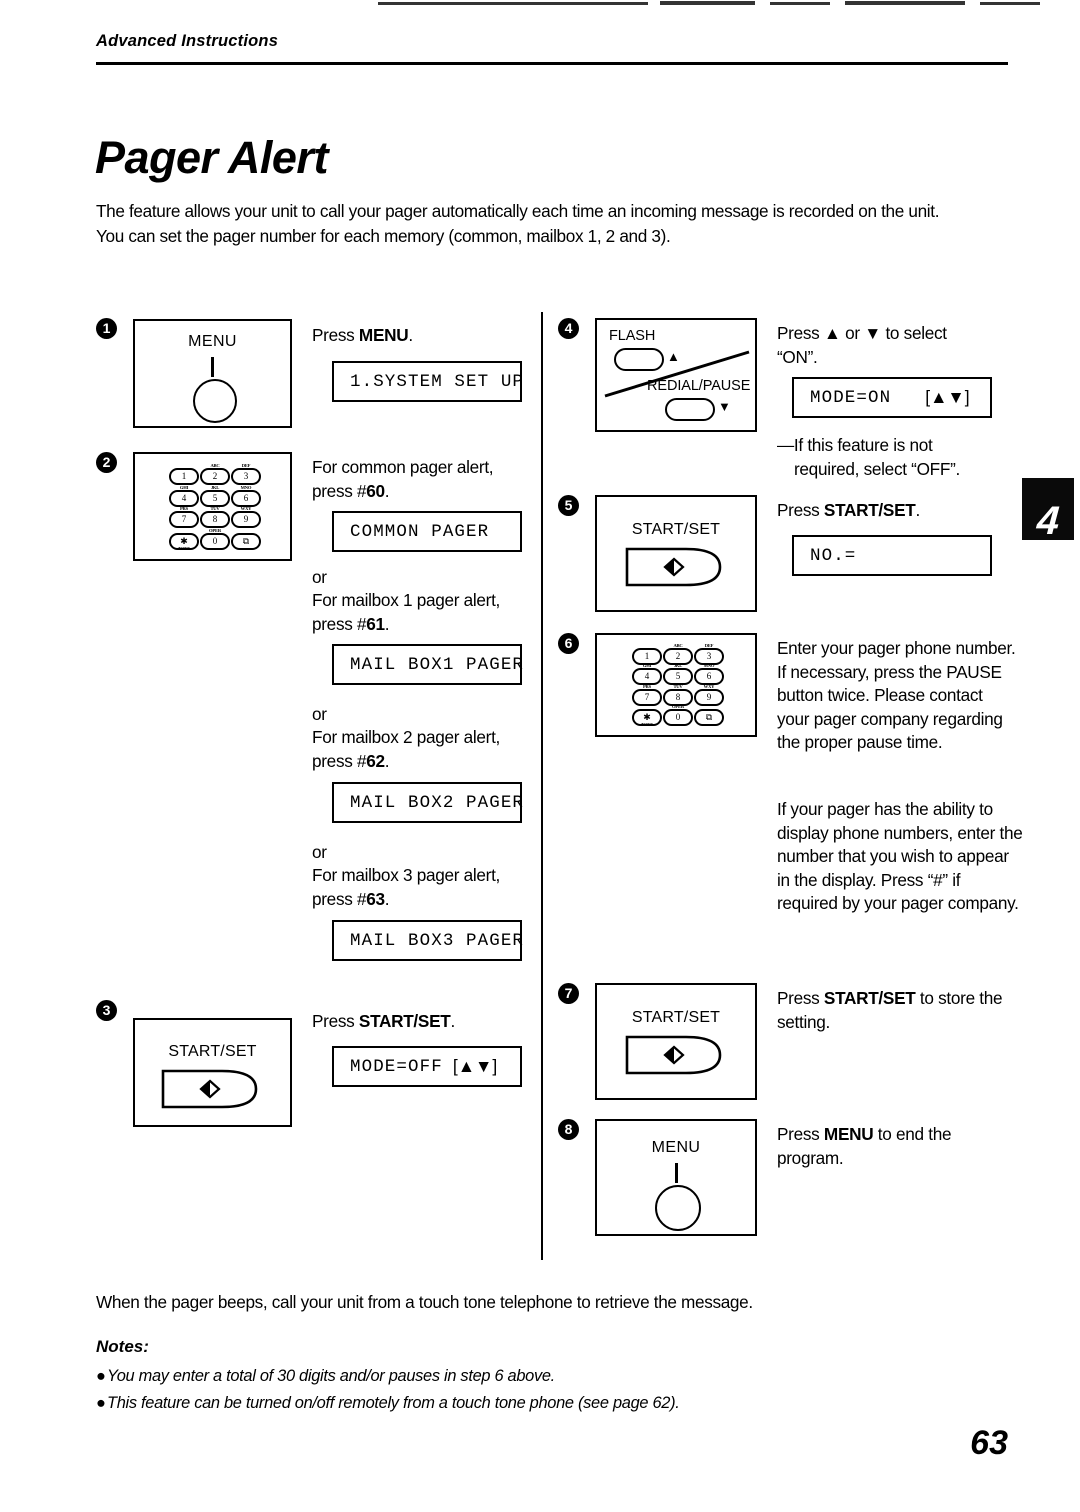 This screenshot has width=1080, height=1512. Describe the element at coordinates (568, 328) in the screenshot. I see `step-number: 4` at that location.